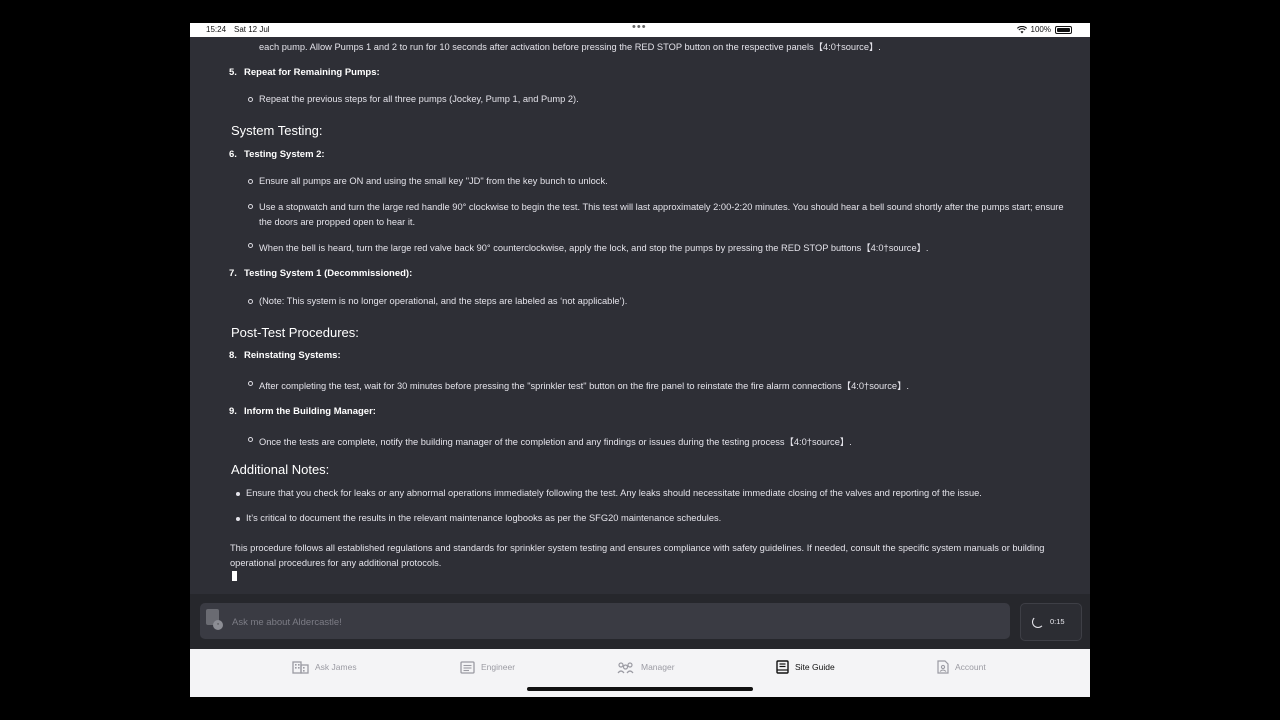 The width and height of the screenshot is (1280, 720). I want to click on status-bar: 15:24 Sat 12 Jul ••• 100%, so click(640, 30).